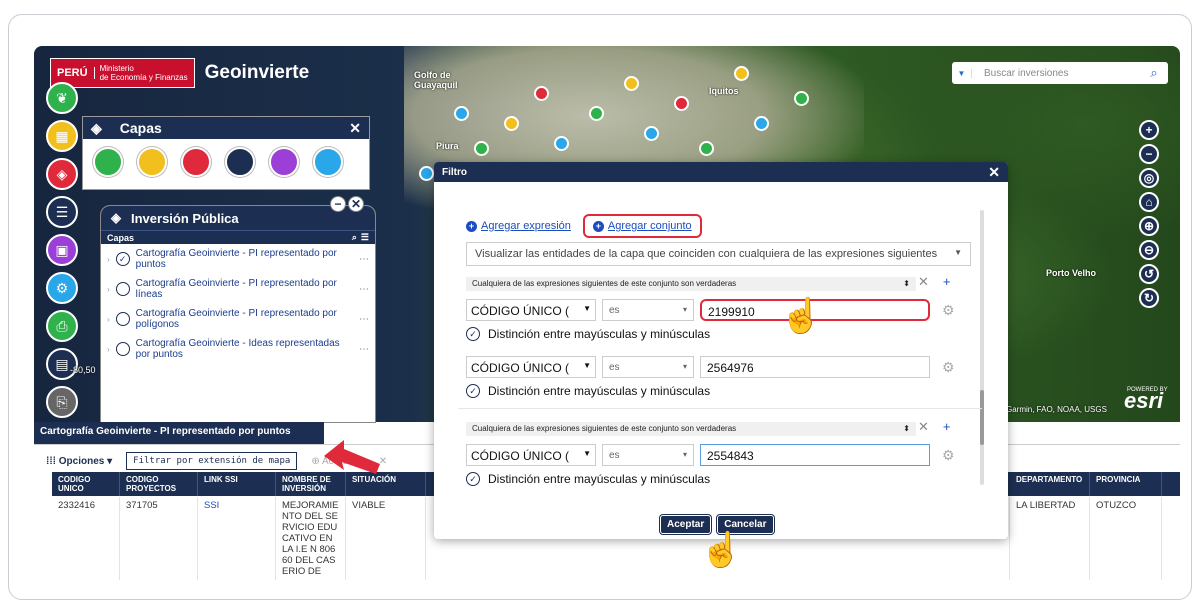 The height and width of the screenshot is (606, 1197). What do you see at coordinates (518, 226) in the screenshot?
I see `add-expression-link: + Agregar expresión` at bounding box center [518, 226].